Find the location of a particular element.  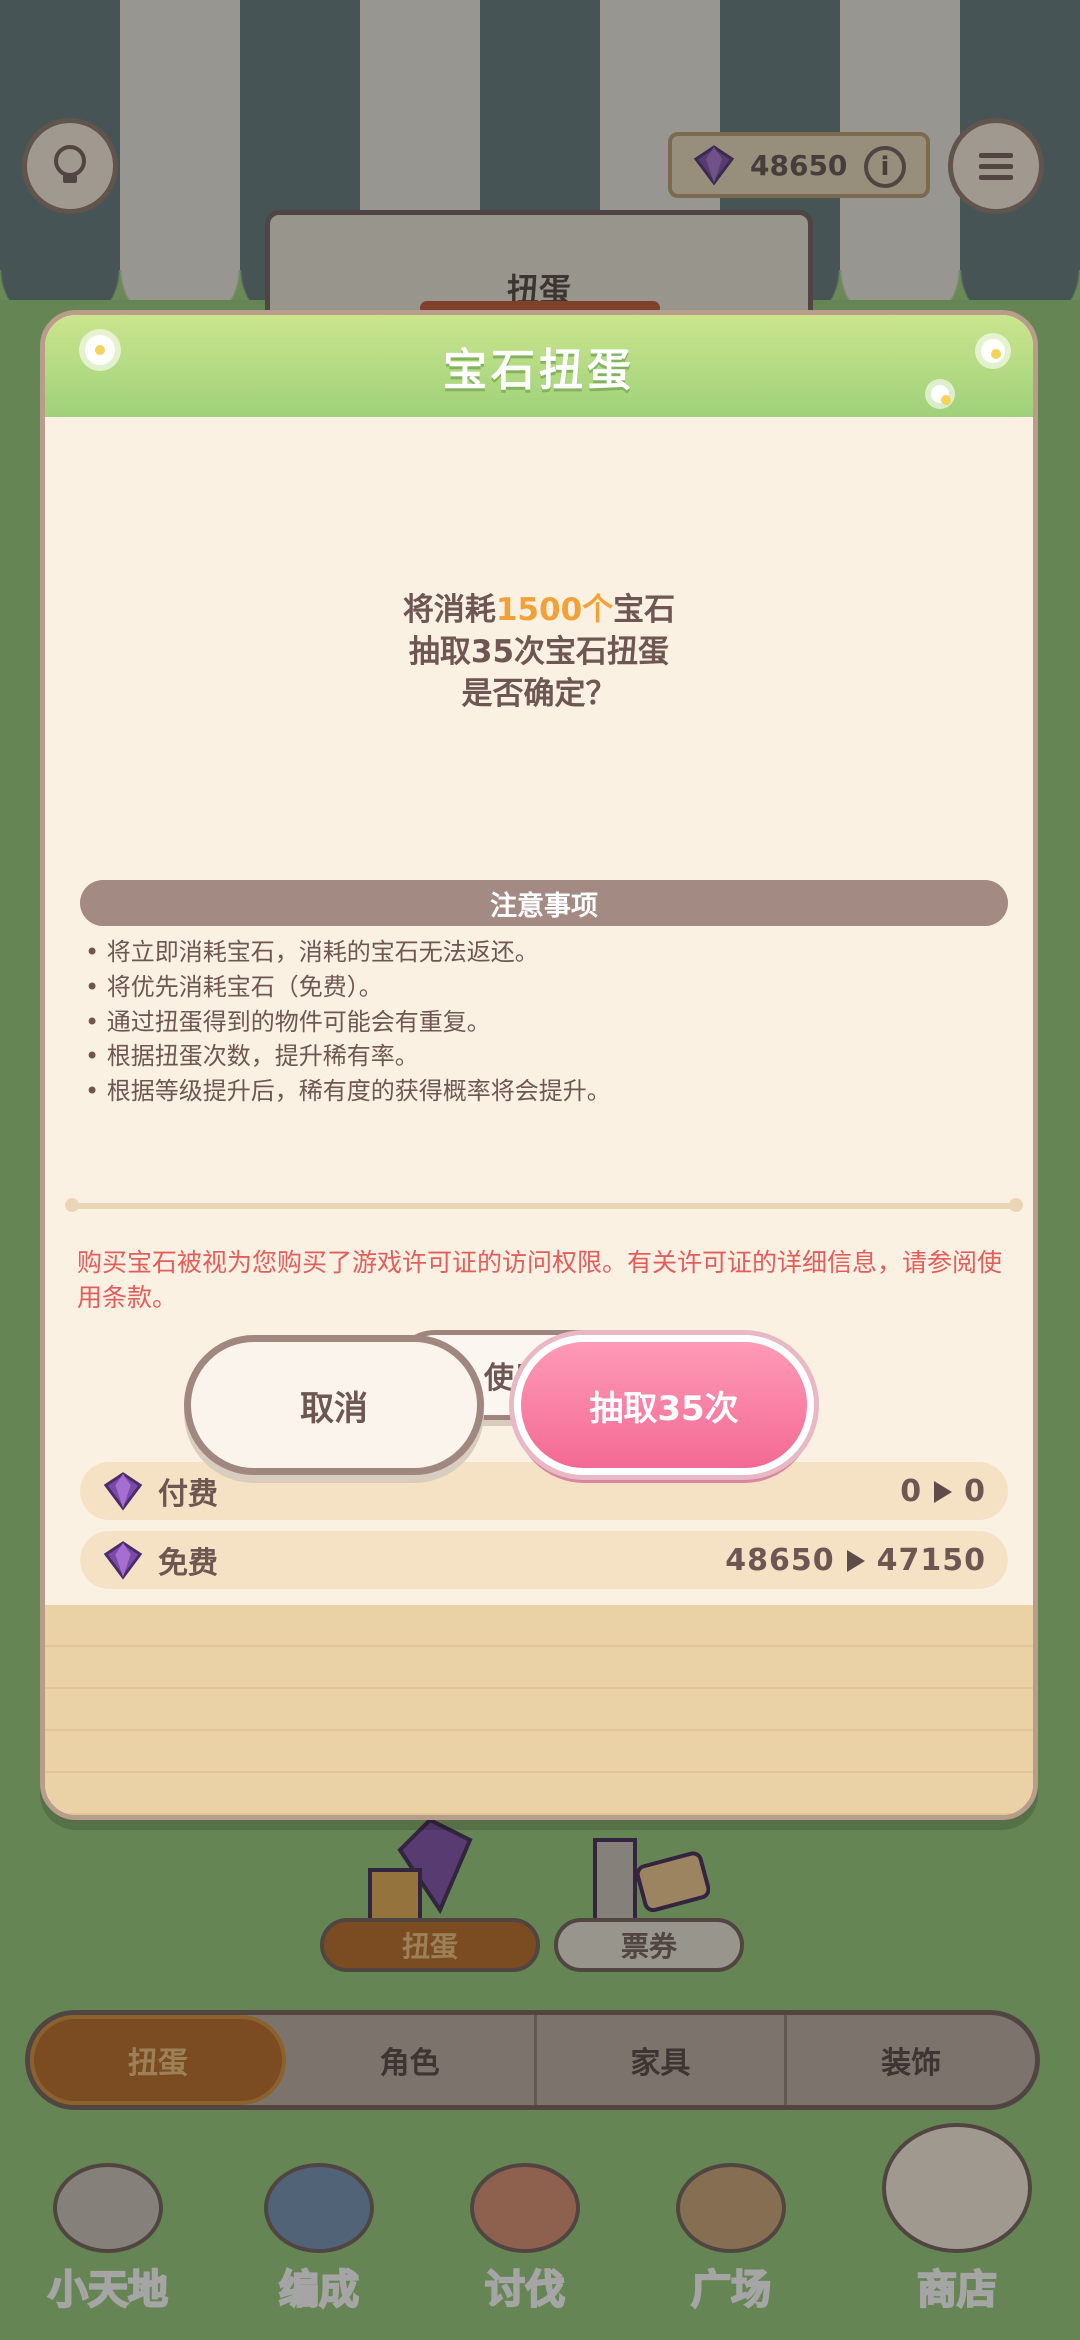

notice-item: 根据等级提升后，稀有度的获得概率将会提升。 is located at coordinates (545, 1091).